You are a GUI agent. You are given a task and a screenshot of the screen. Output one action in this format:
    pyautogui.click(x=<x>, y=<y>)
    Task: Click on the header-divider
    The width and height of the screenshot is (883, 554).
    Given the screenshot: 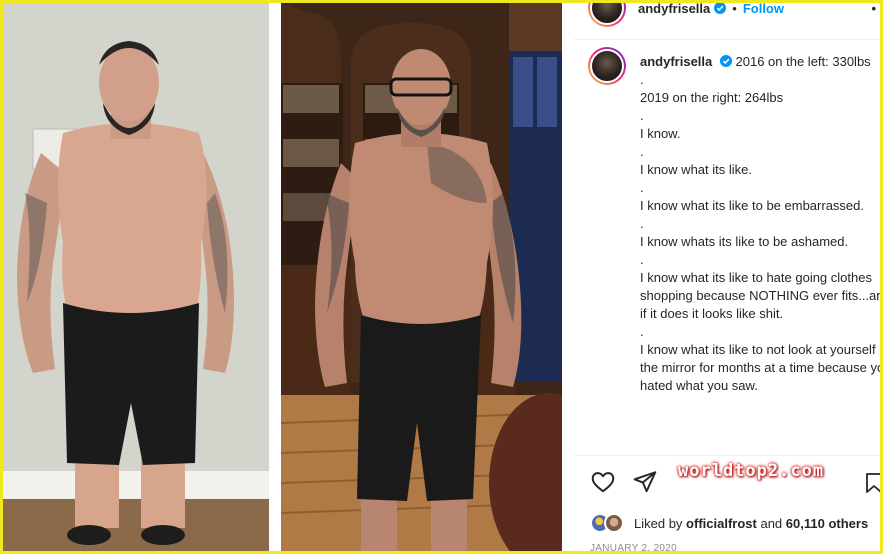 What is the action you would take?
    pyautogui.click(x=727, y=39)
    